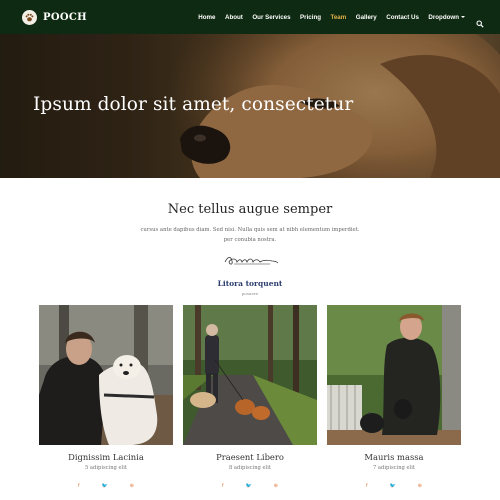 The image size is (500, 500). I want to click on description-line-2: per conubia nostra., so click(250, 240).